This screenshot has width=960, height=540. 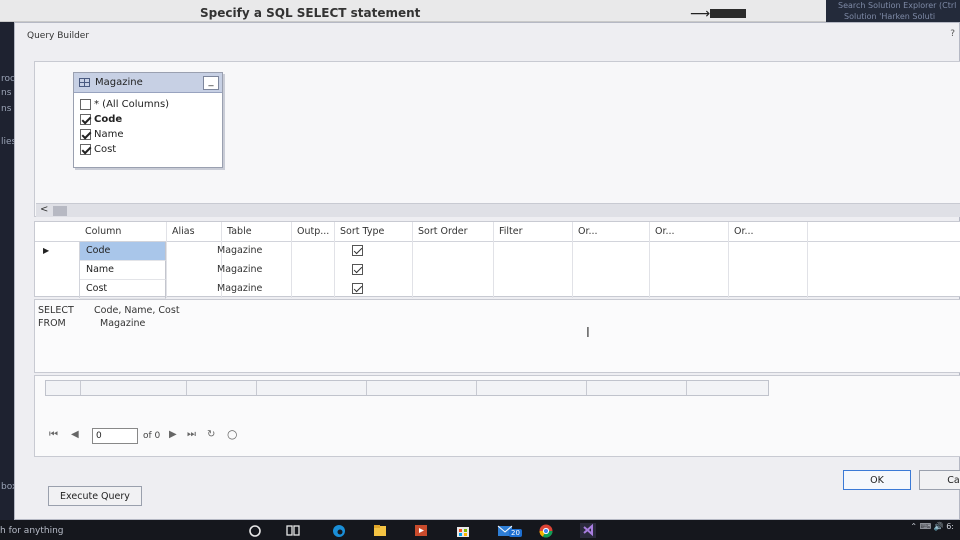 What do you see at coordinates (152, 436) in the screenshot?
I see `record-count-label: of 0` at bounding box center [152, 436].